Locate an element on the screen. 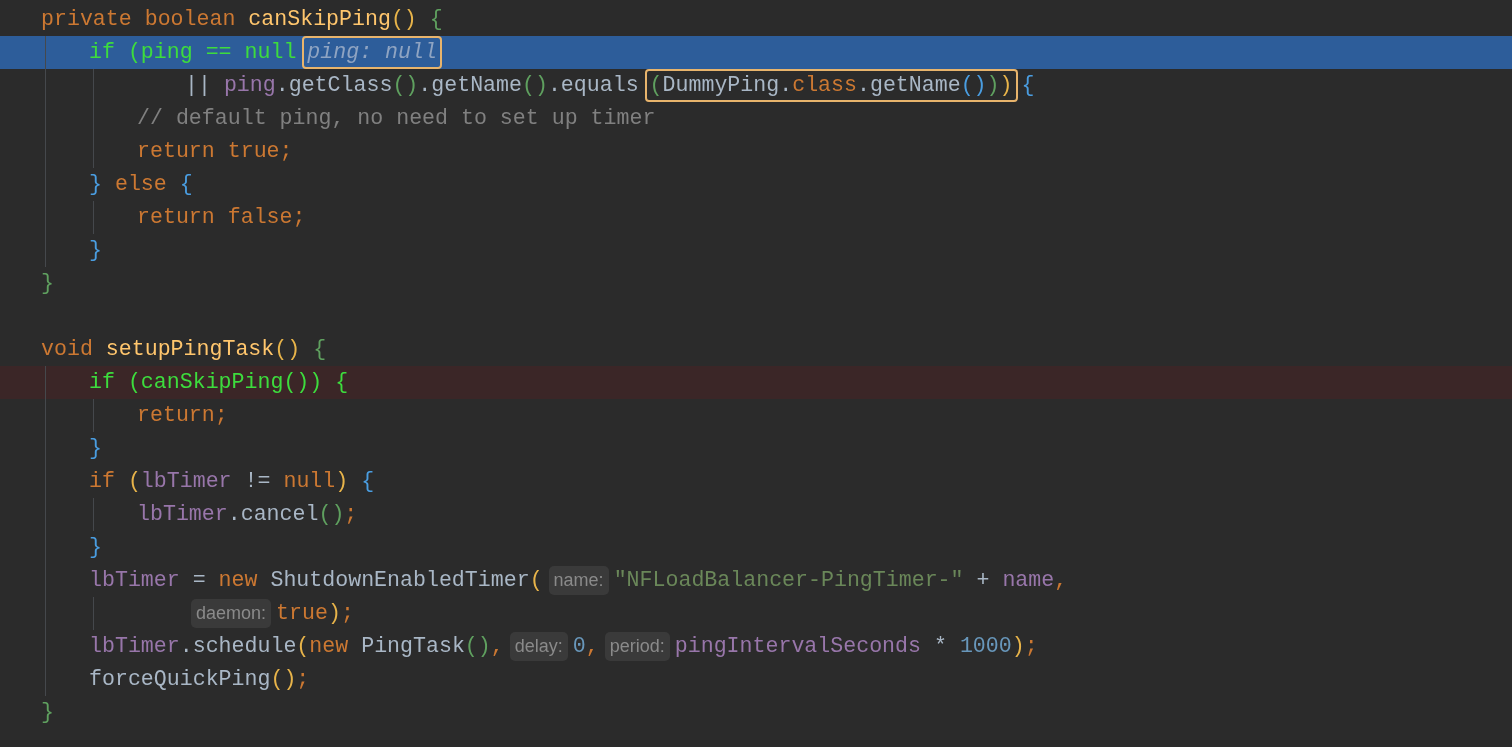 The image size is (1512, 747). code-text: private boolean canSkipPing() { is located at coordinates (242, 19).